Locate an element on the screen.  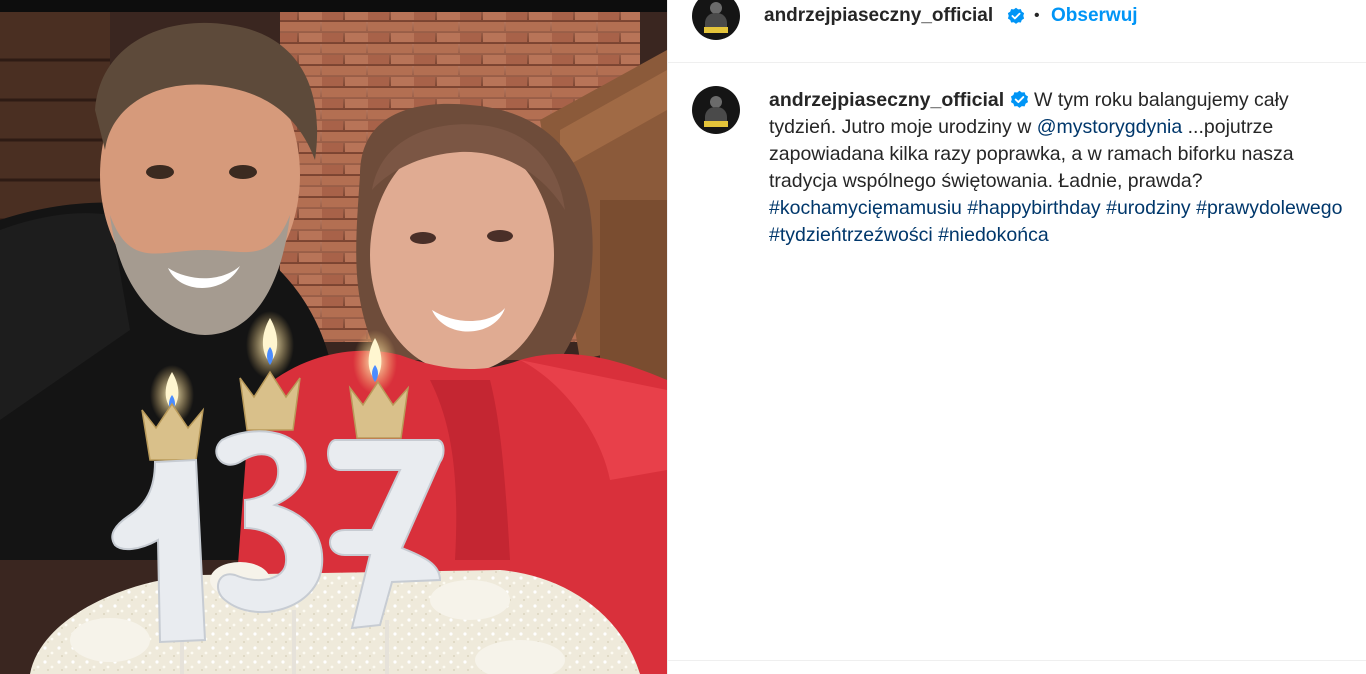
caption-avatar is located at coordinates (716, 110).